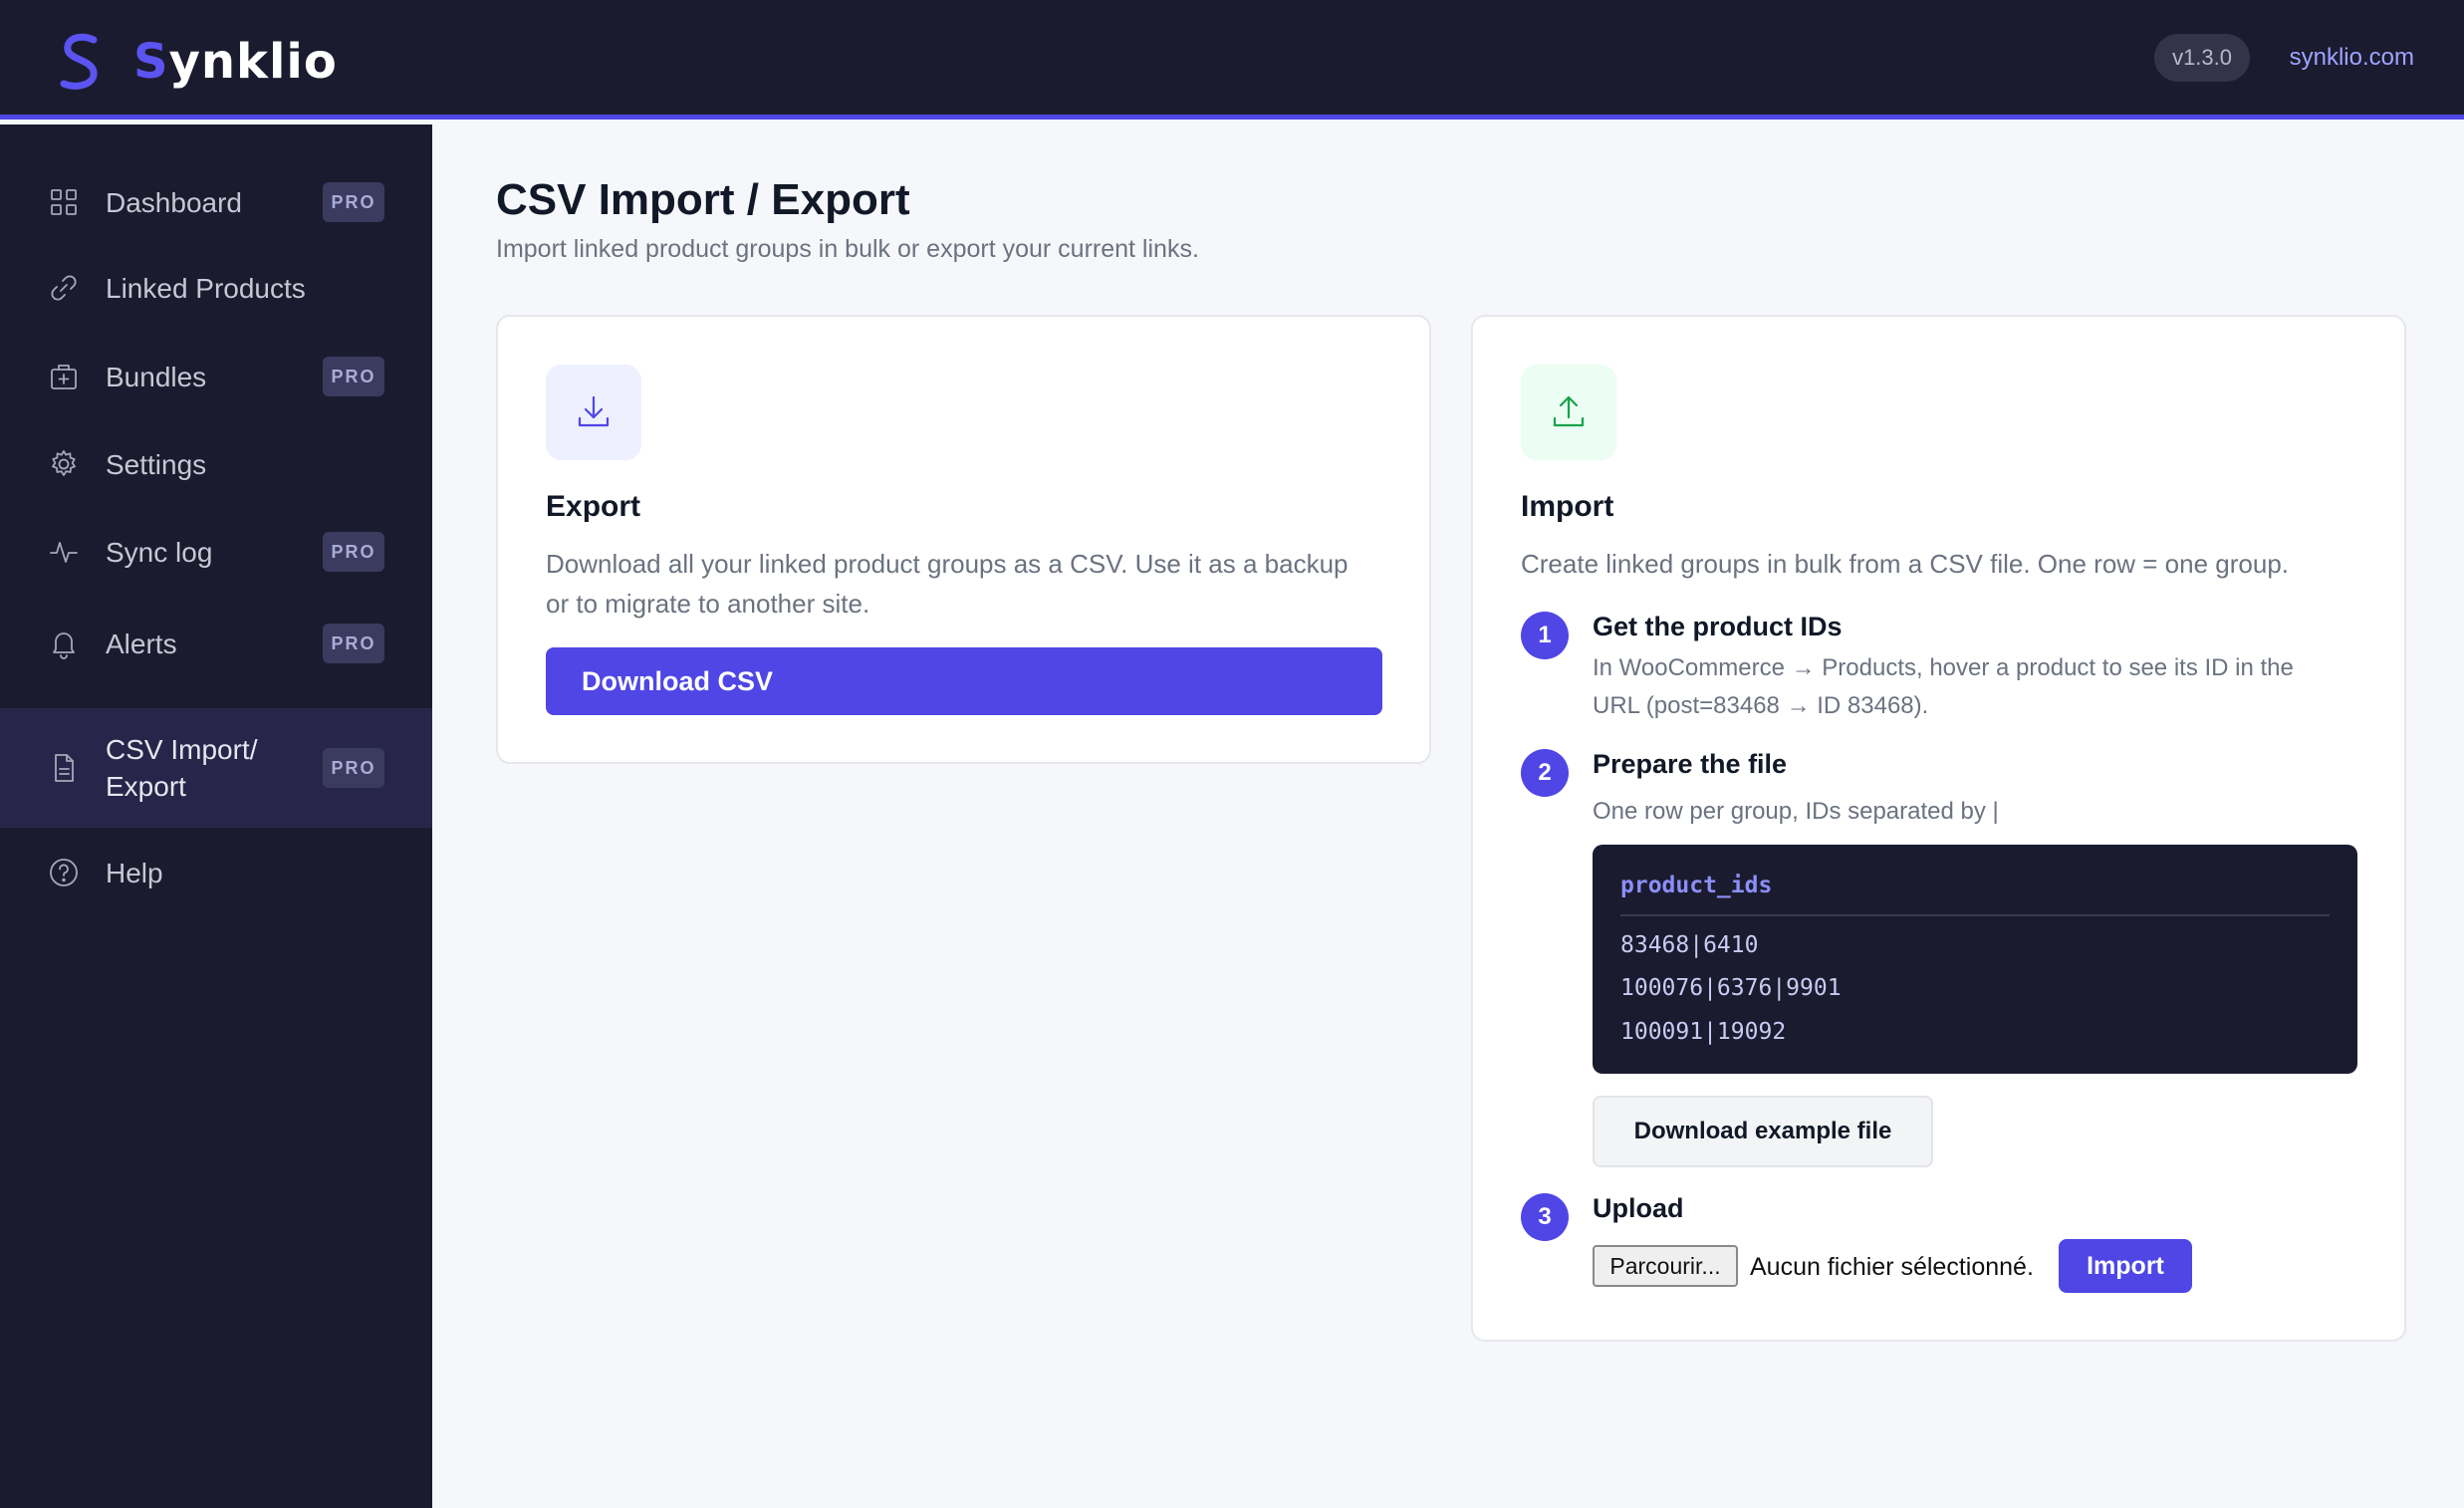  Describe the element at coordinates (593, 506) in the screenshot. I see `export-title: Export` at that location.